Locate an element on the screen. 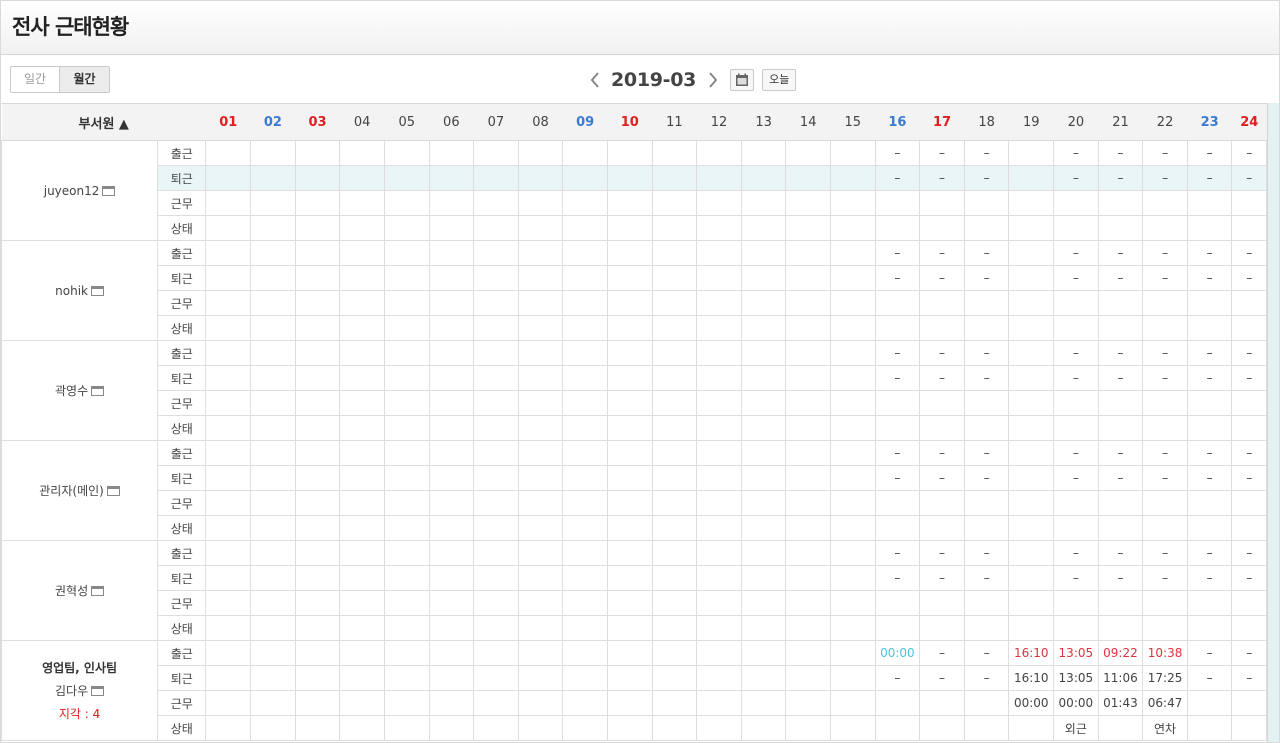 The image size is (1280, 743). calendar-icon is located at coordinates (742, 80).